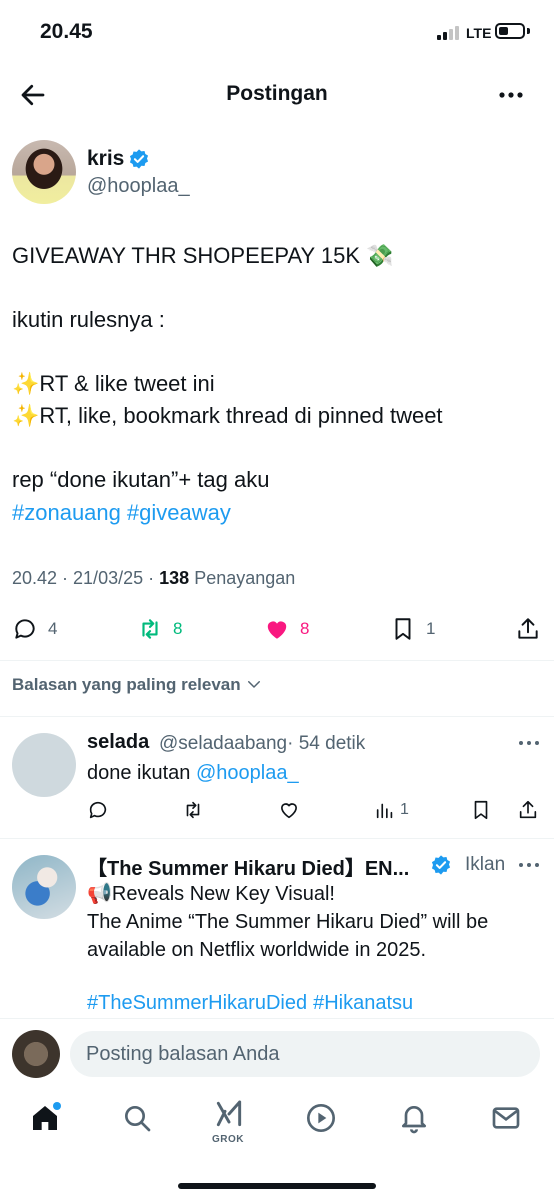  I want to click on views-label: Penayangan, so click(245, 578).